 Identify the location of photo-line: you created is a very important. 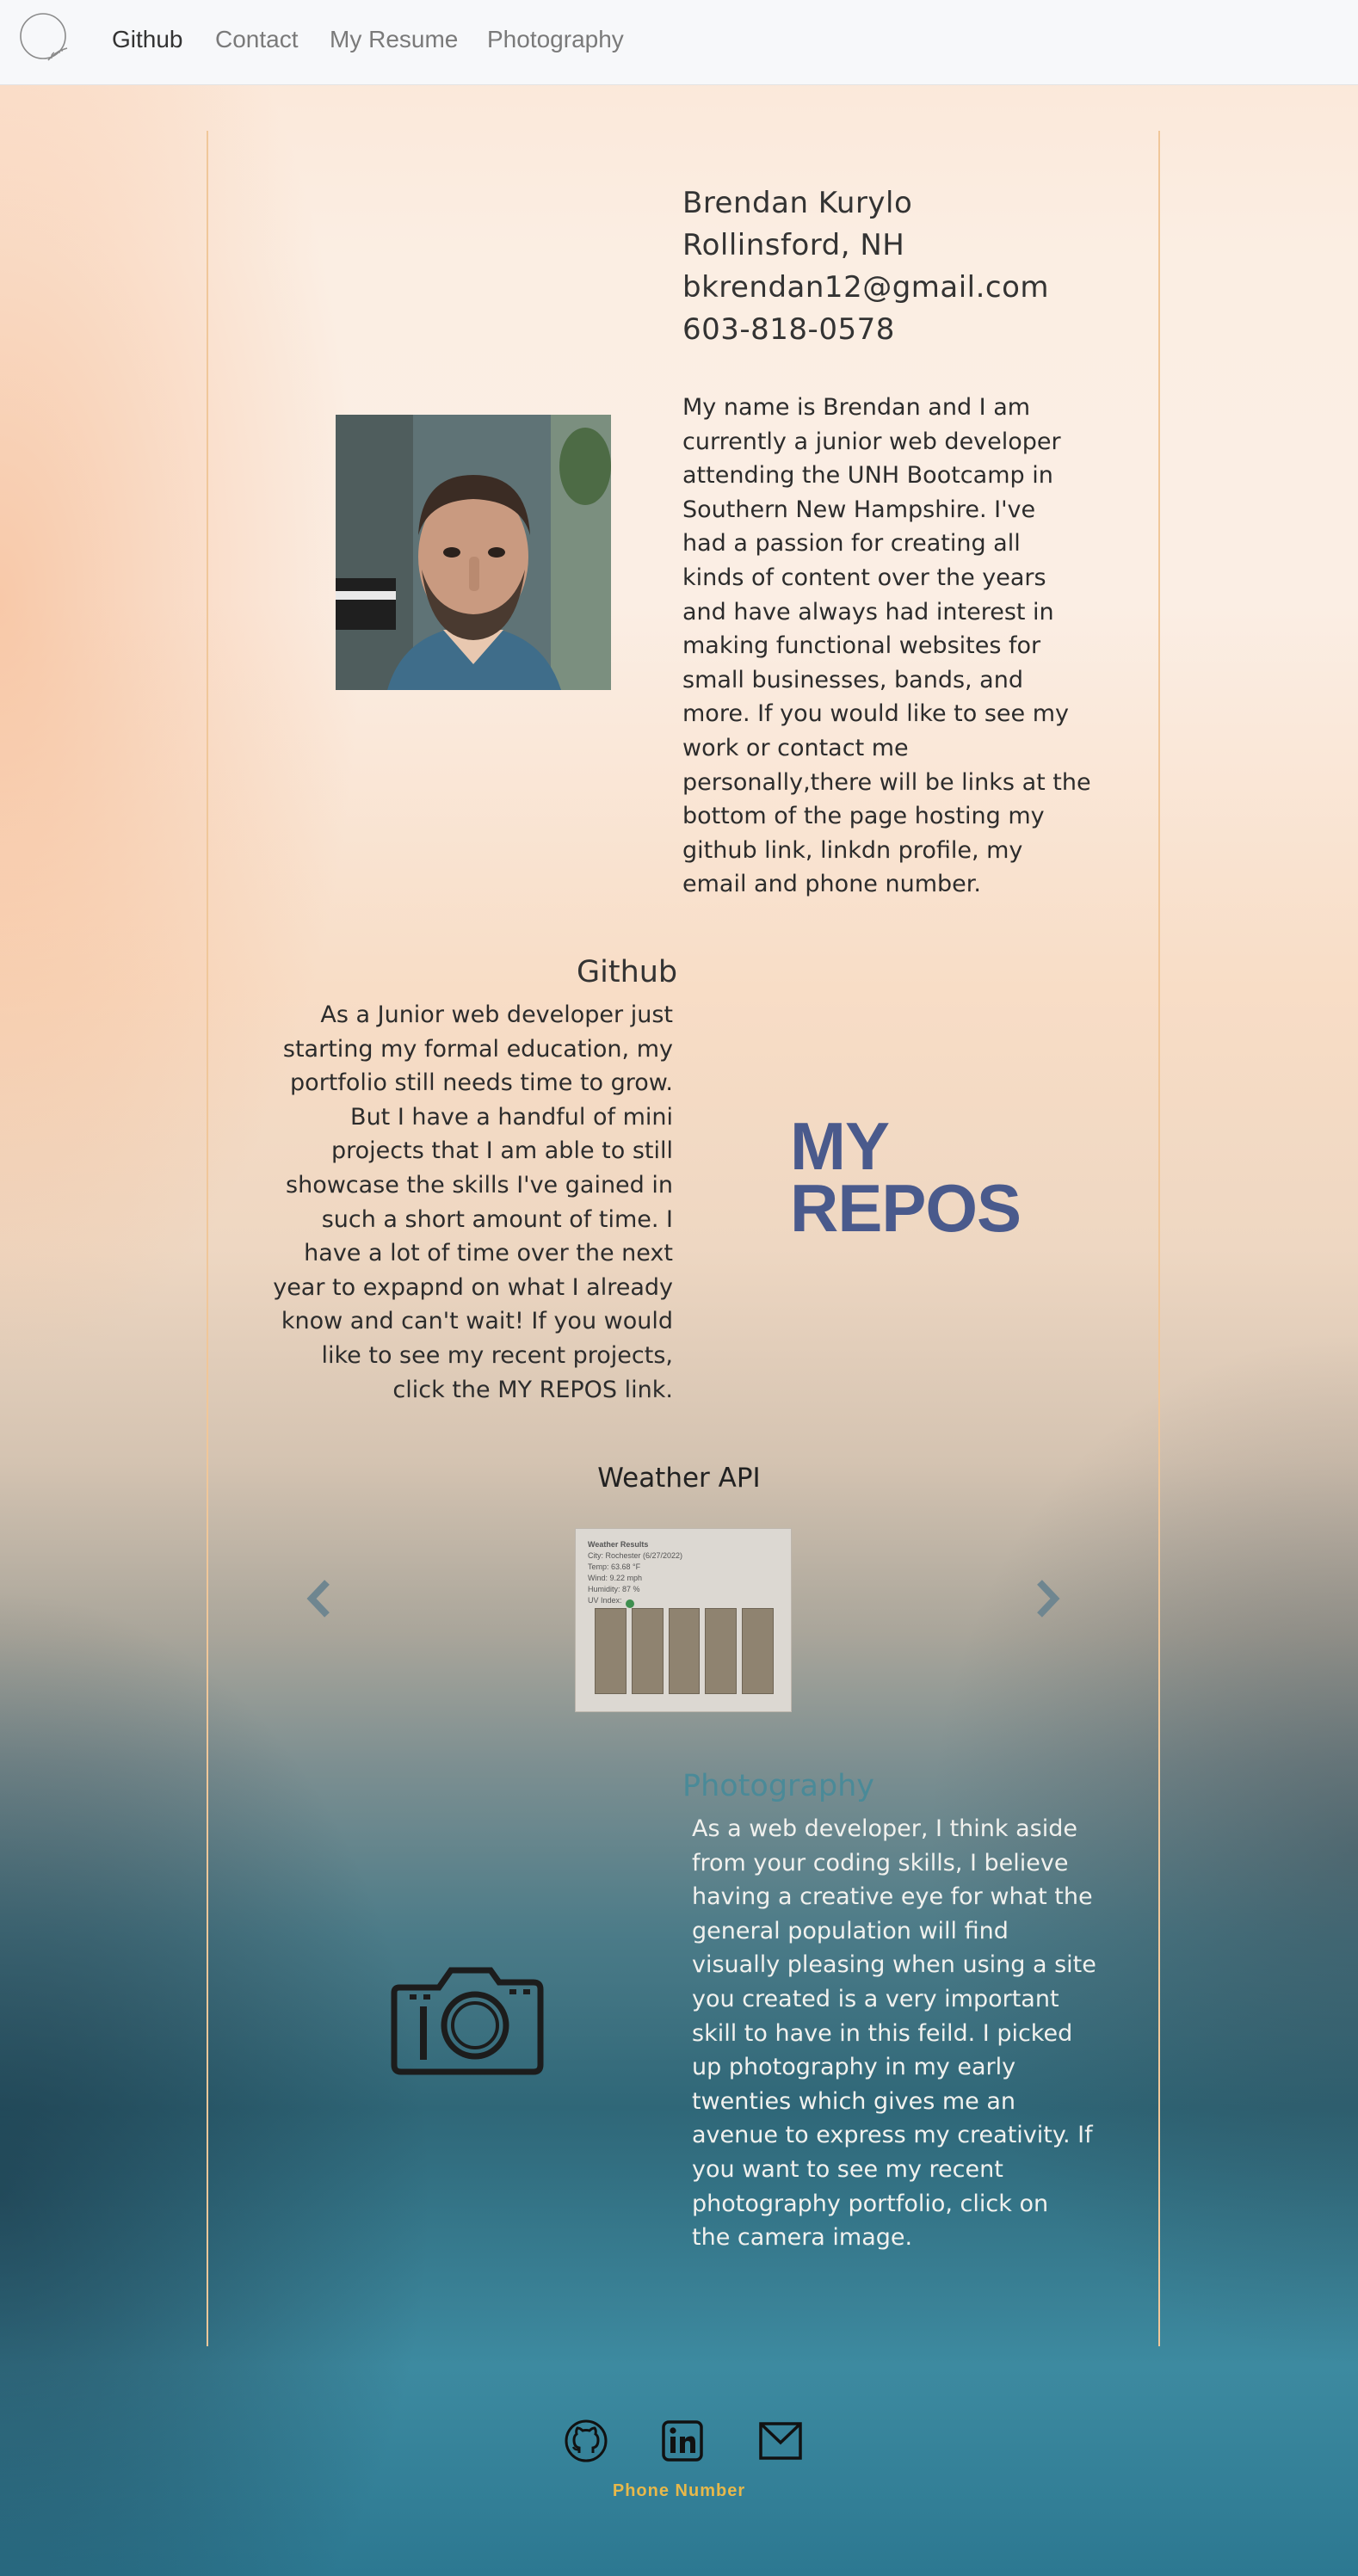
(875, 1999).